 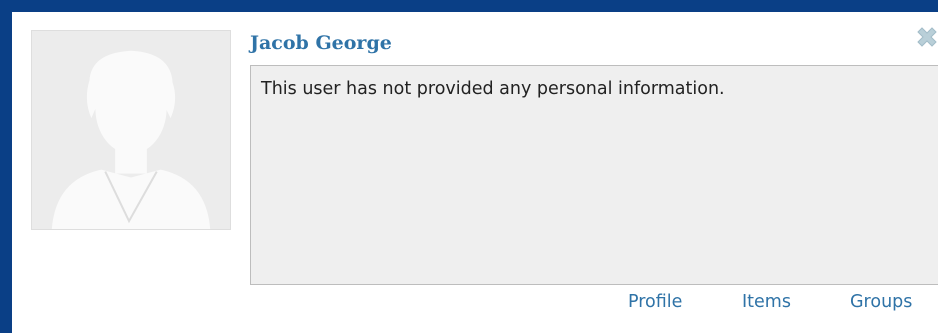 I want to click on items-link: Items, so click(x=766, y=302).